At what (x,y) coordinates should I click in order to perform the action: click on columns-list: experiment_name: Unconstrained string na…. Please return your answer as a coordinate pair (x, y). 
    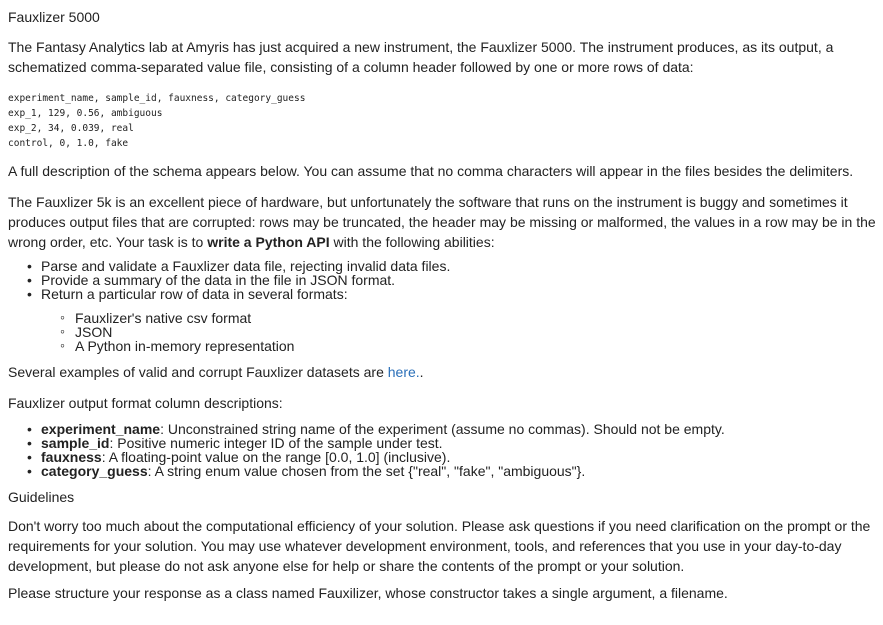
    Looking at the image, I should click on (442, 450).